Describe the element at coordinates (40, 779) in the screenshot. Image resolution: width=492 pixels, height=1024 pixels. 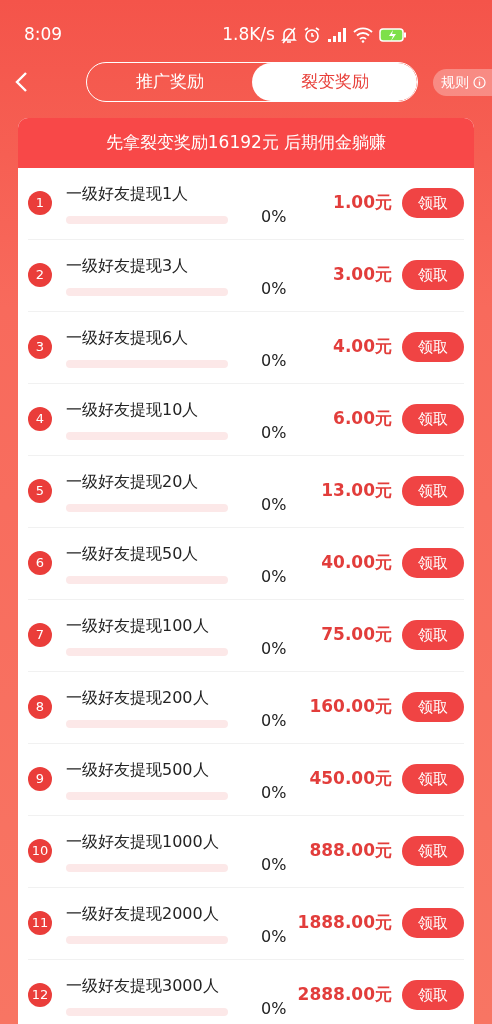
I see `rank-badge: 9` at that location.